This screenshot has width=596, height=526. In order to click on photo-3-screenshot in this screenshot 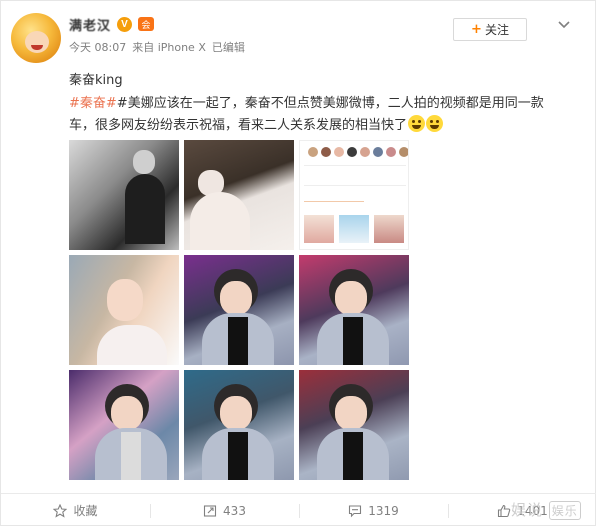, I will do `click(354, 195)`.